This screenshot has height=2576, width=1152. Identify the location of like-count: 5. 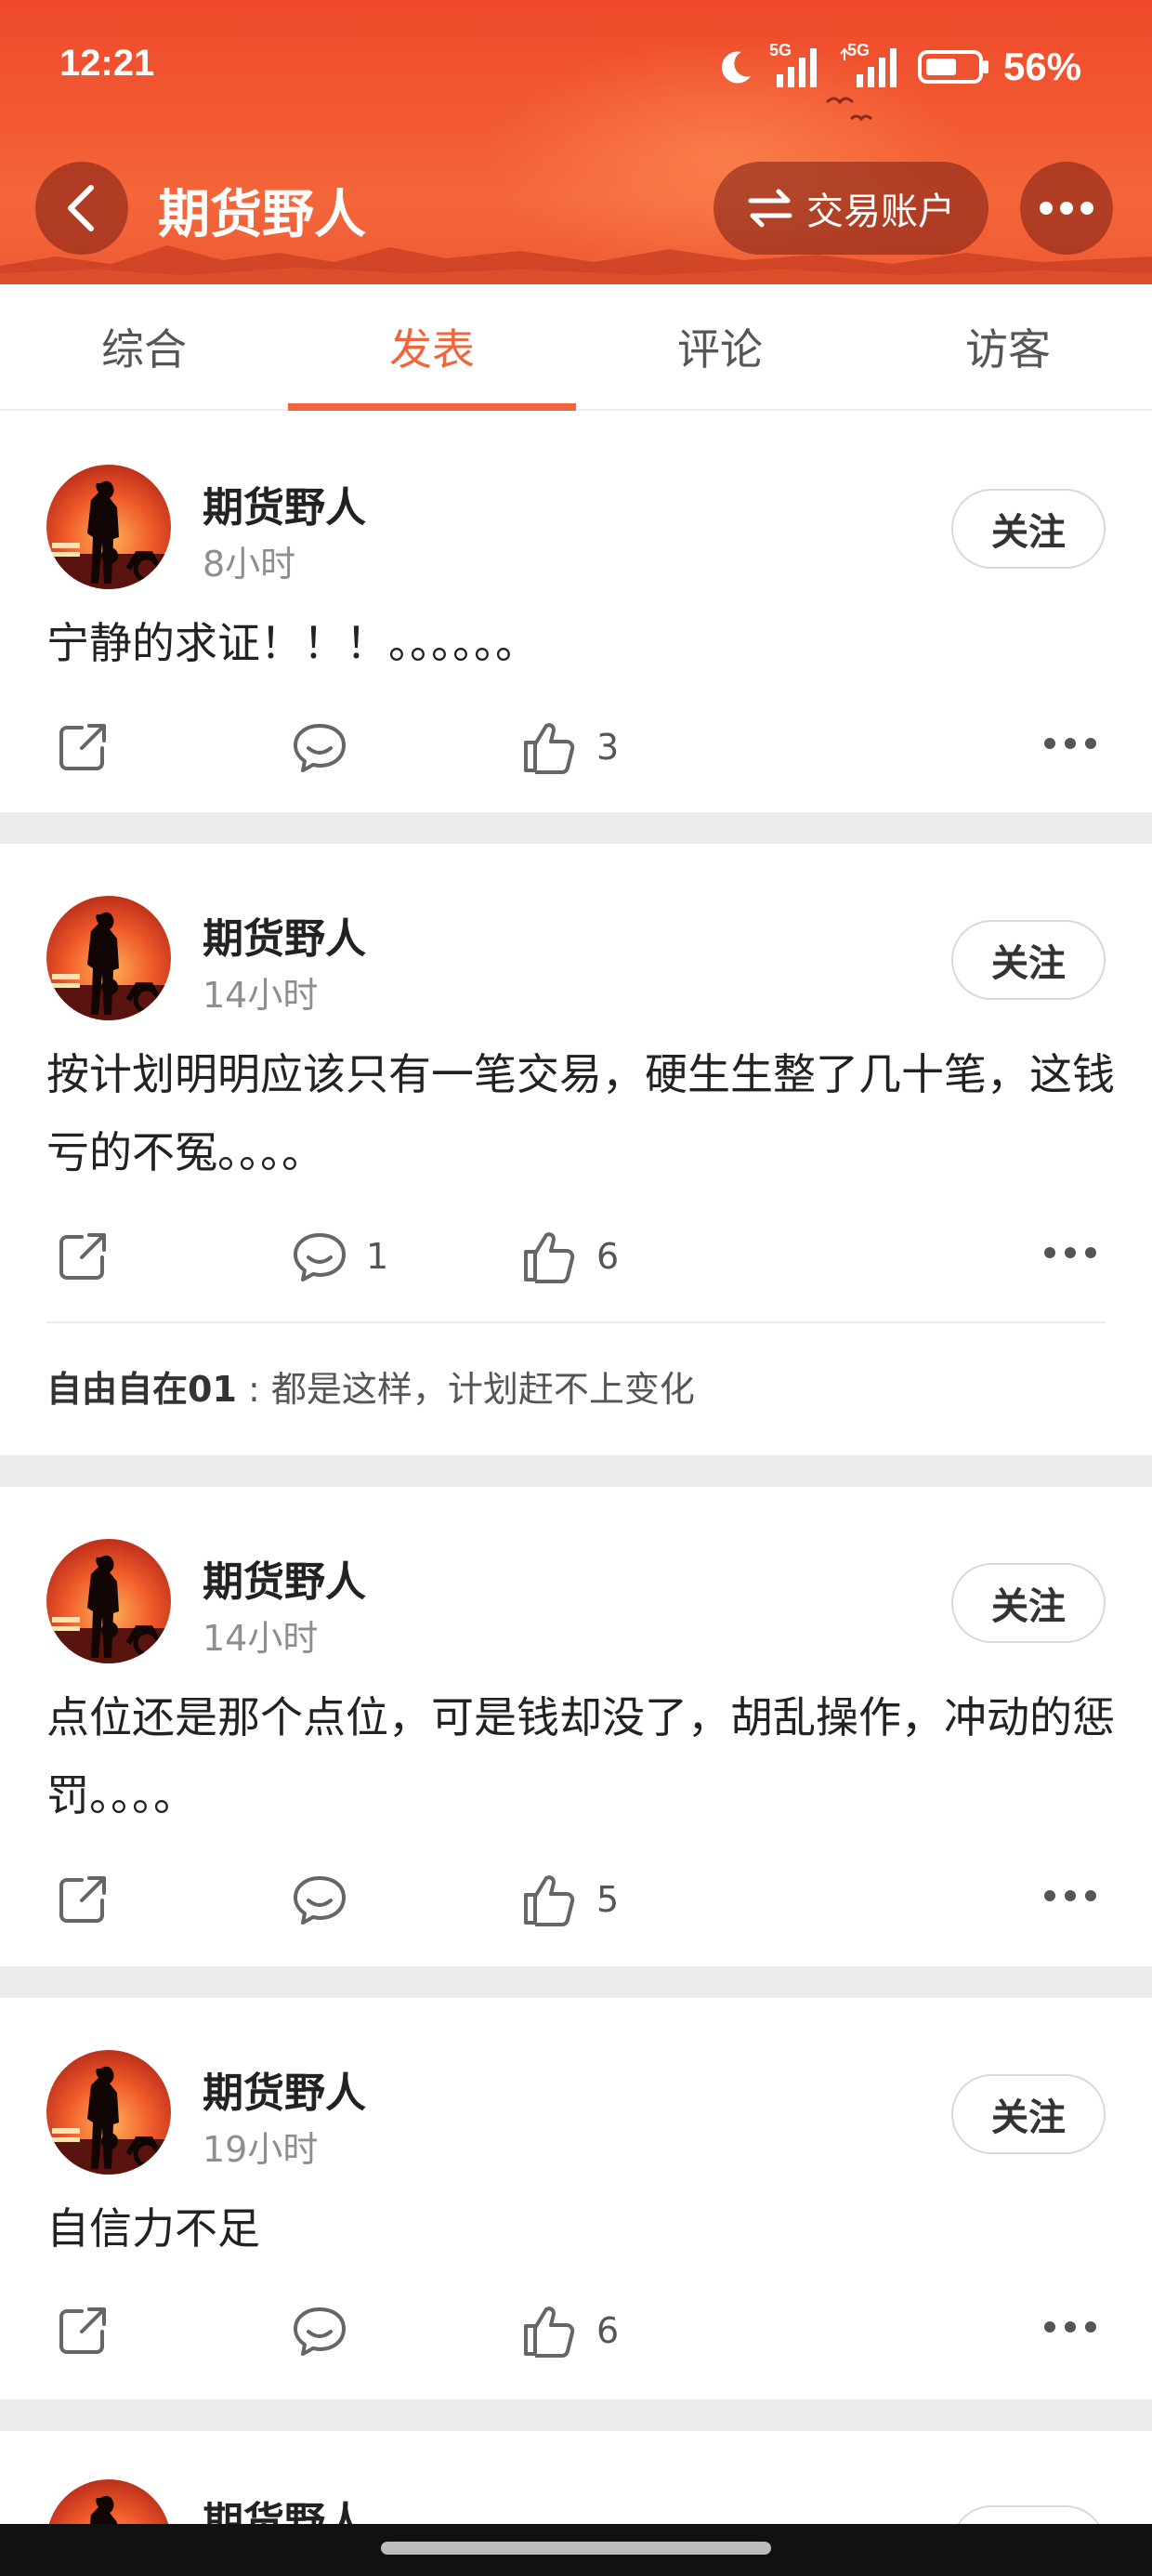
(608, 1899).